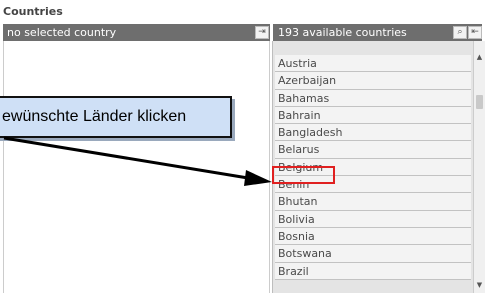 Image resolution: width=485 pixels, height=293 pixels. What do you see at coordinates (479, 102) in the screenshot?
I see `scrollbar-thumb` at bounding box center [479, 102].